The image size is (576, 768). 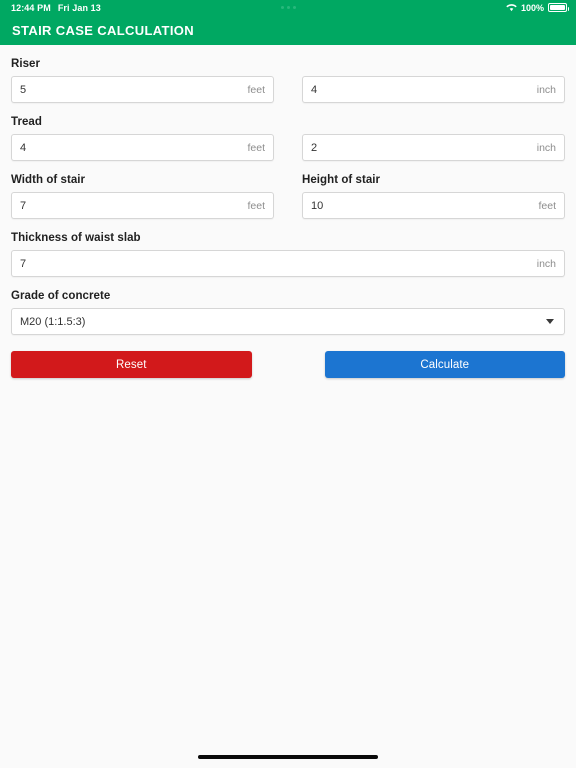 I want to click on battery-percent-label: 100%, so click(x=532, y=7).